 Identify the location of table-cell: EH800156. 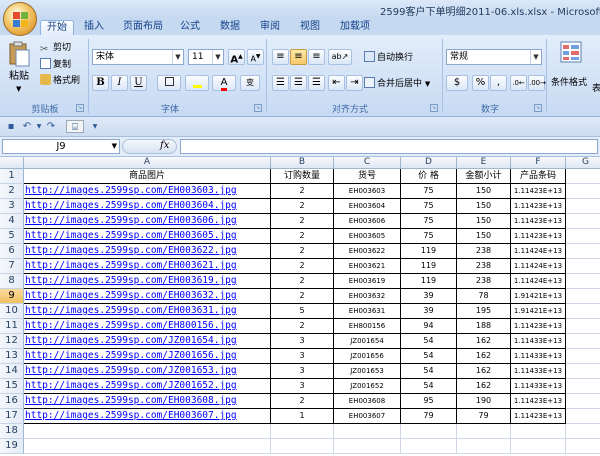
(367, 326).